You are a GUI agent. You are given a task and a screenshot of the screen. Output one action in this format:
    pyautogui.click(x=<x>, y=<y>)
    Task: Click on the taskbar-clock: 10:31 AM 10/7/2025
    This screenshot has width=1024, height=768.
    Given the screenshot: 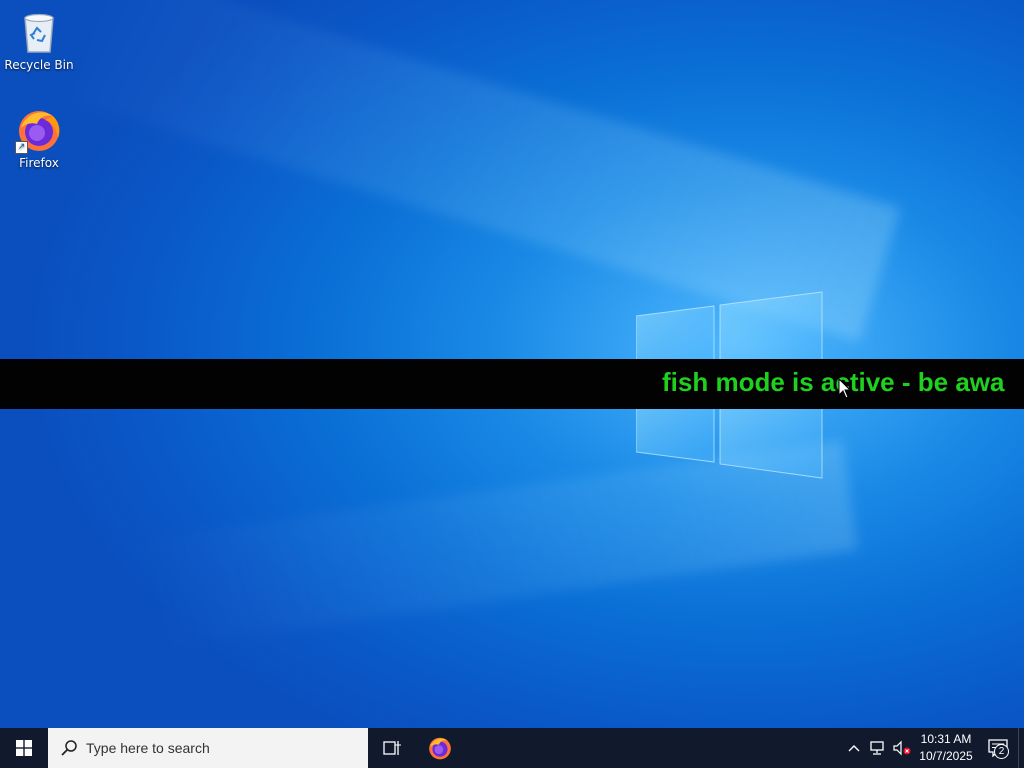 What is the action you would take?
    pyautogui.click(x=946, y=748)
    